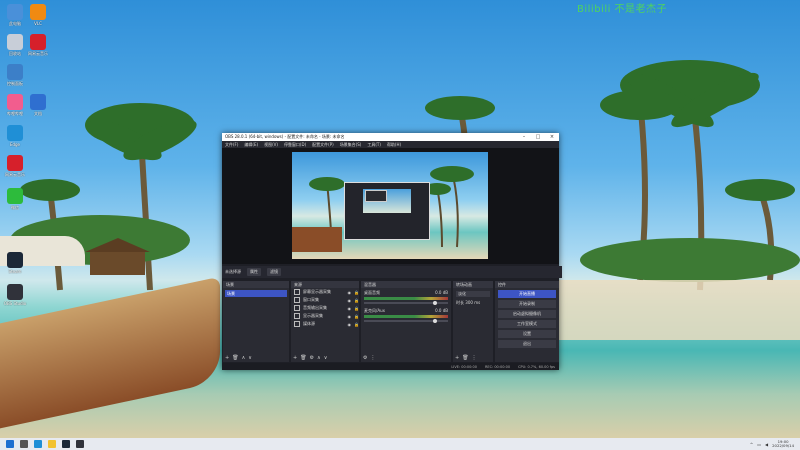 This screenshot has width=800, height=450. Describe the element at coordinates (325, 292) in the screenshot. I see `source-item: 屏幕显示器采集 ◉ 🔒` at that location.